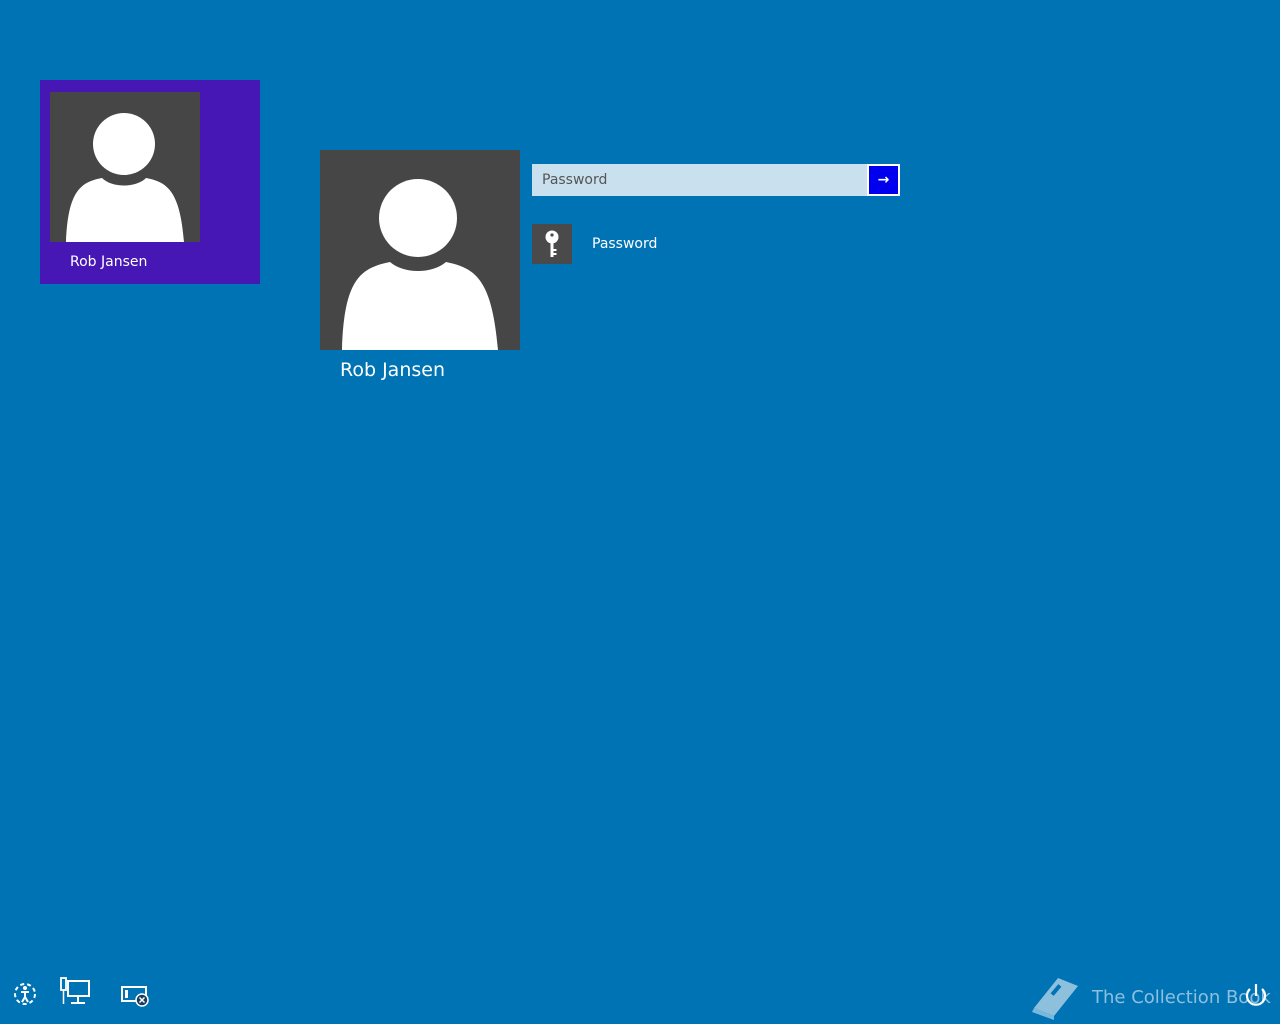 The image size is (1280, 1024). What do you see at coordinates (699, 180) in the screenshot?
I see `password-input` at bounding box center [699, 180].